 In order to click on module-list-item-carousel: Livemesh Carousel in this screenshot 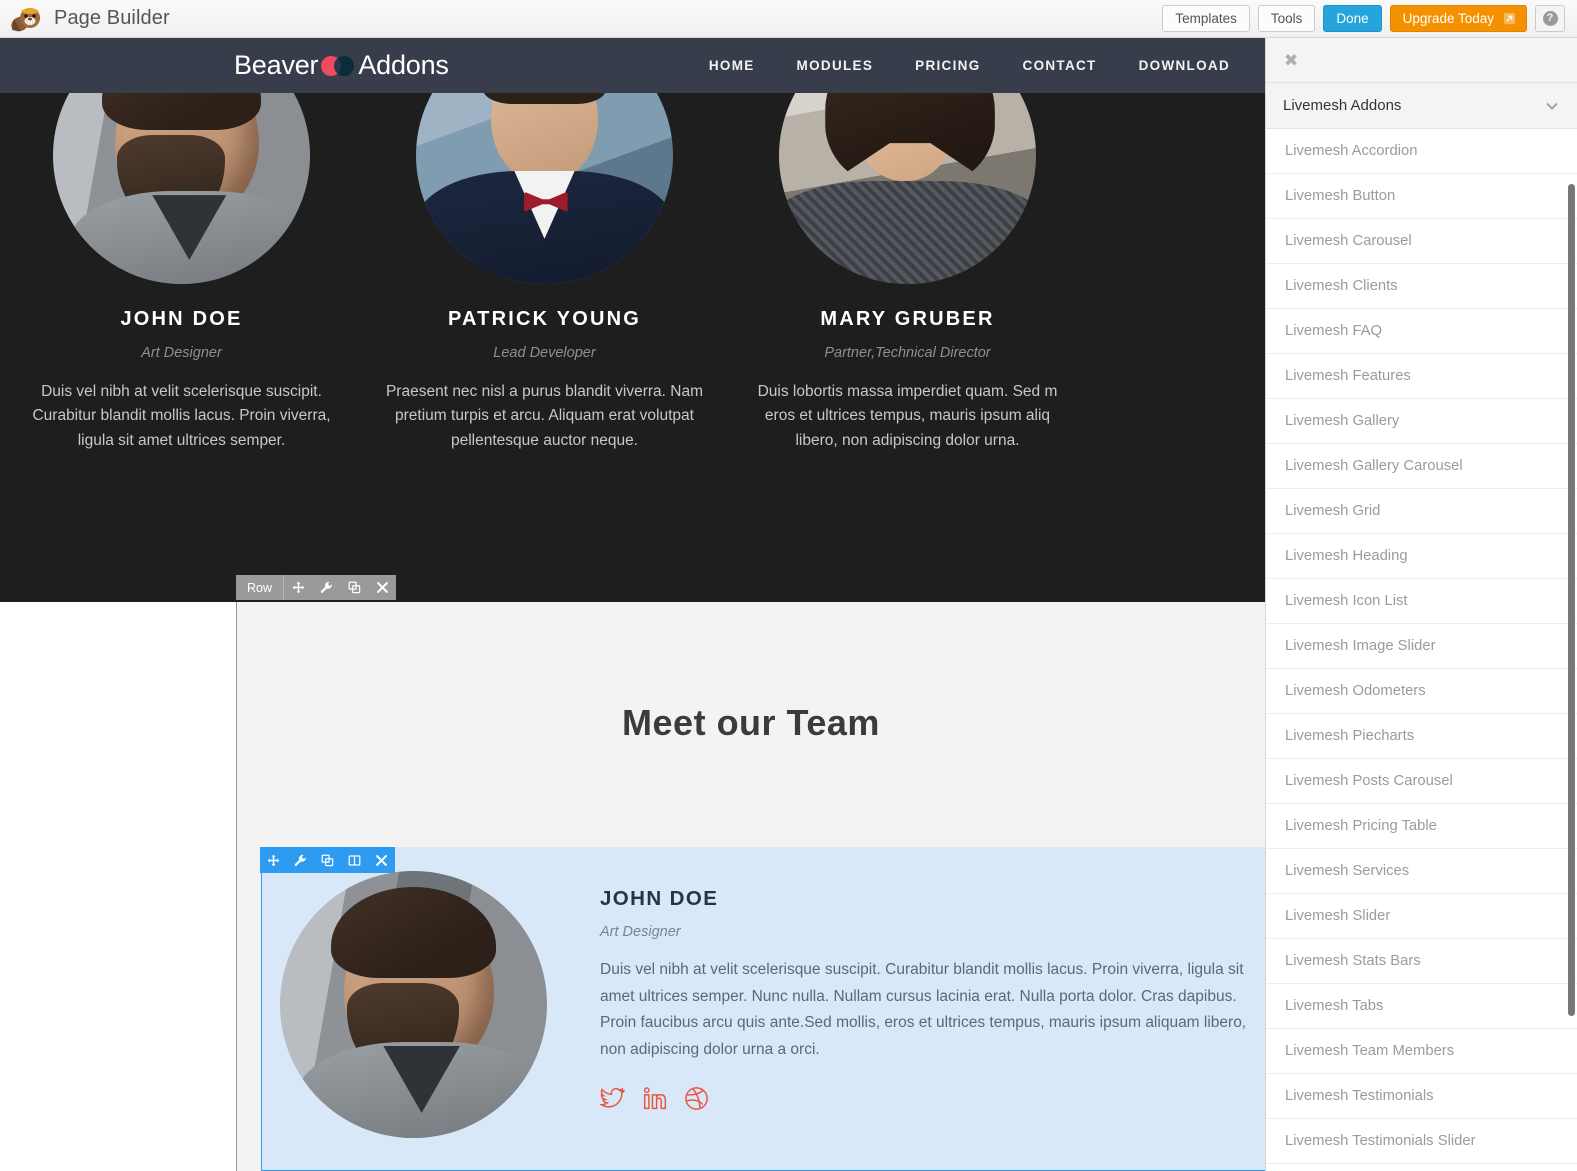, I will do `click(1421, 241)`.